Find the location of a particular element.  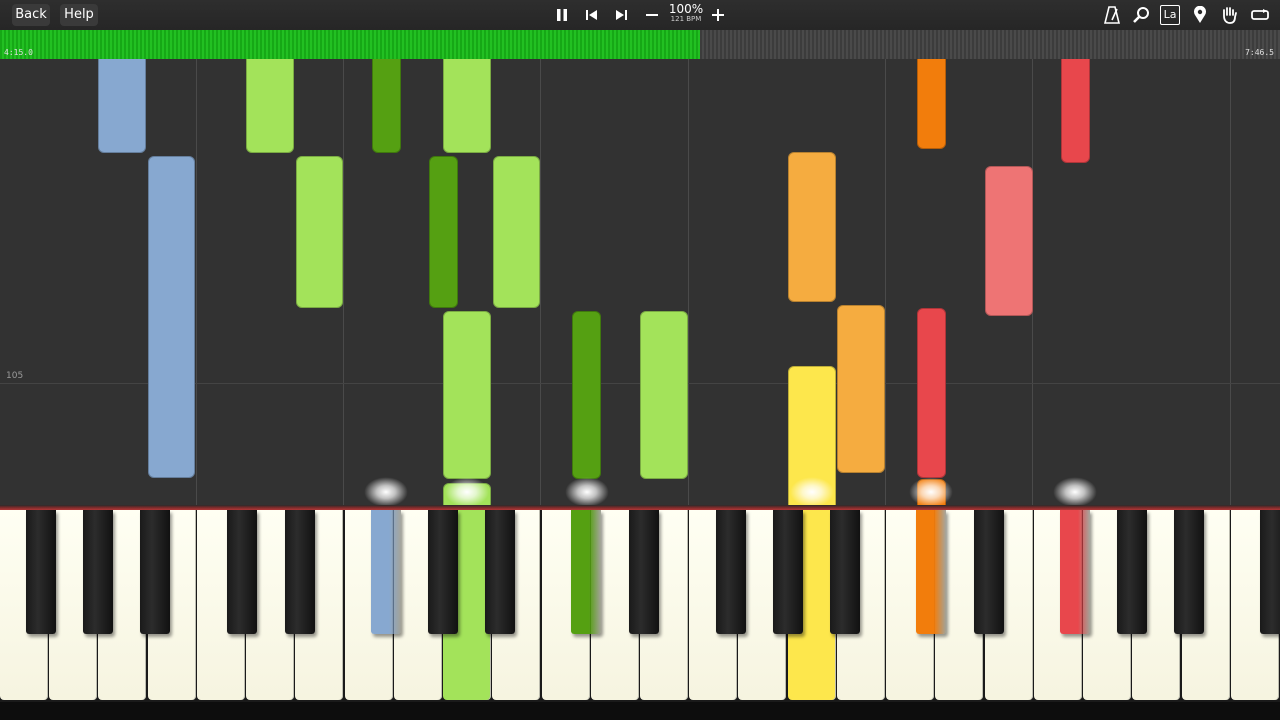

note-pink is located at coordinates (1009, 241).